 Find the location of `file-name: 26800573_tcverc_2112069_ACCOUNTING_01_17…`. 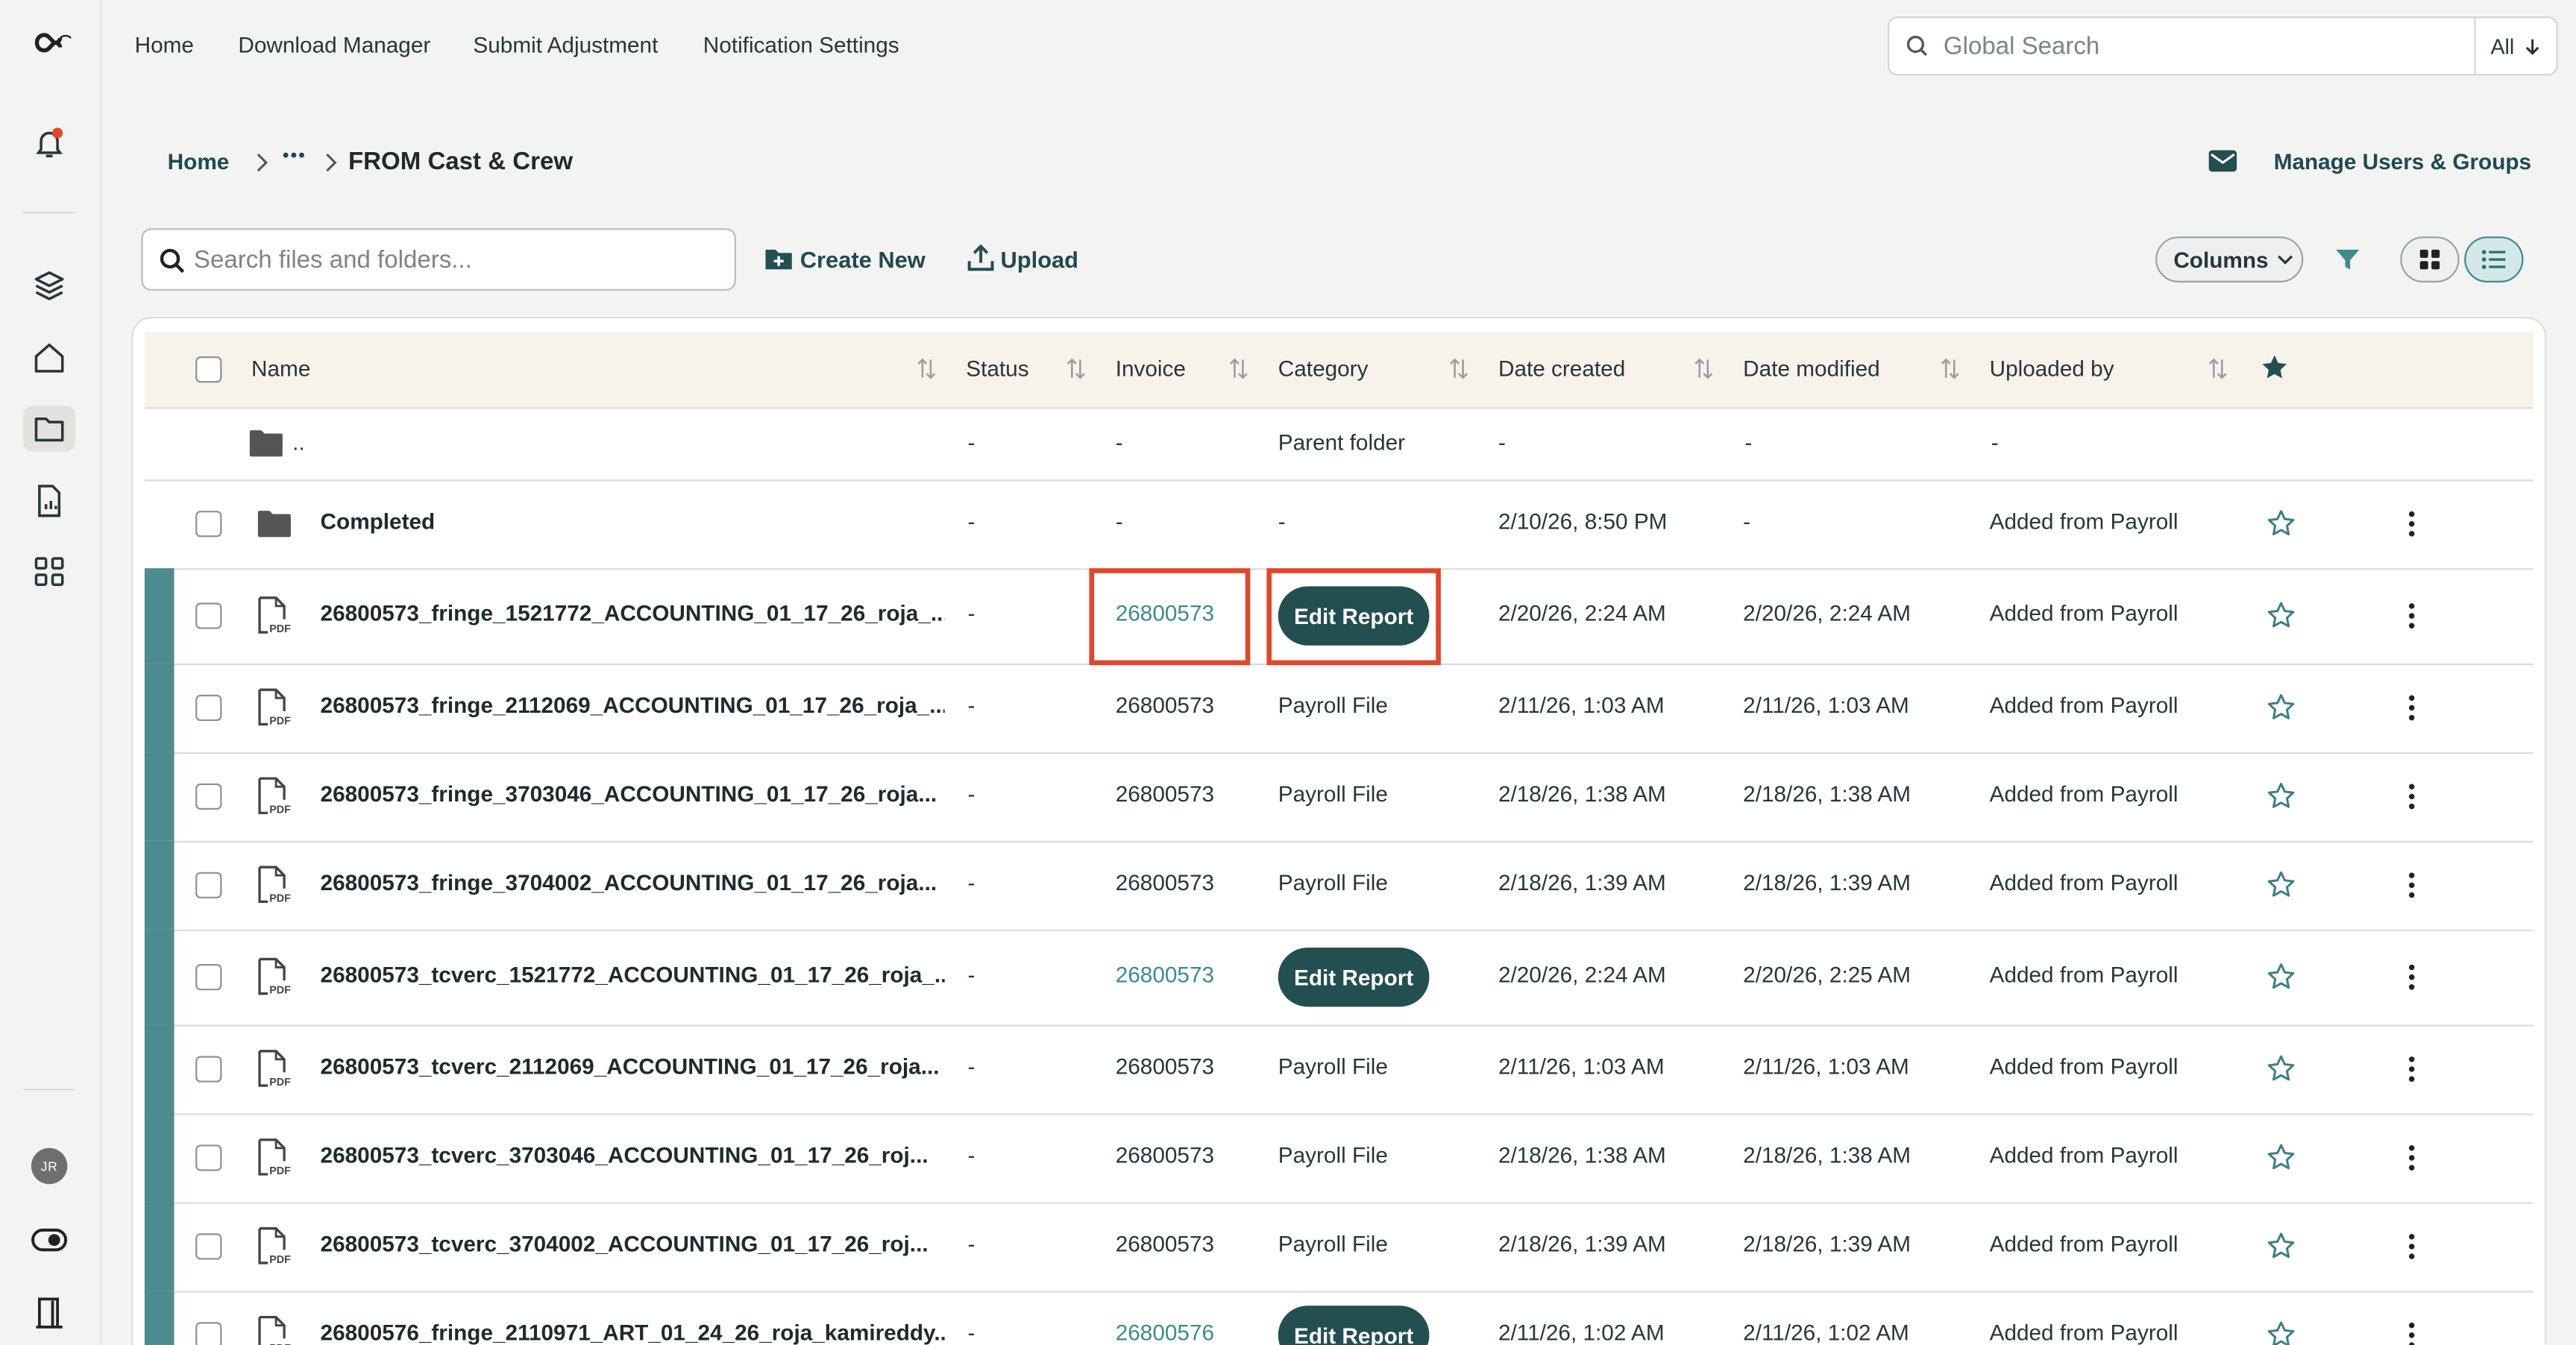

file-name: 26800573_tcverc_2112069_ACCOUNTING_01_17… is located at coordinates (633, 1066).